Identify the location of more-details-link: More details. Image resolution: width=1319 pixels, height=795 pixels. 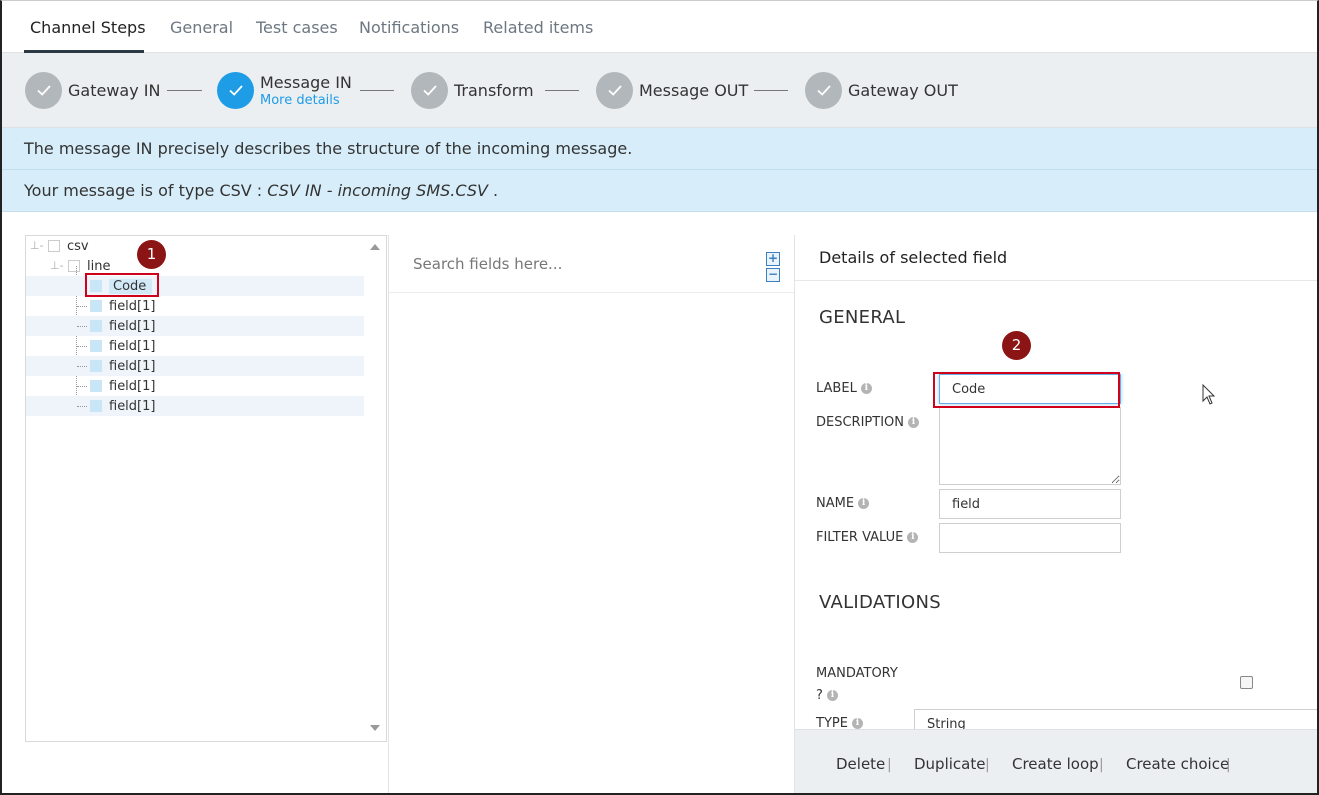
(306, 100).